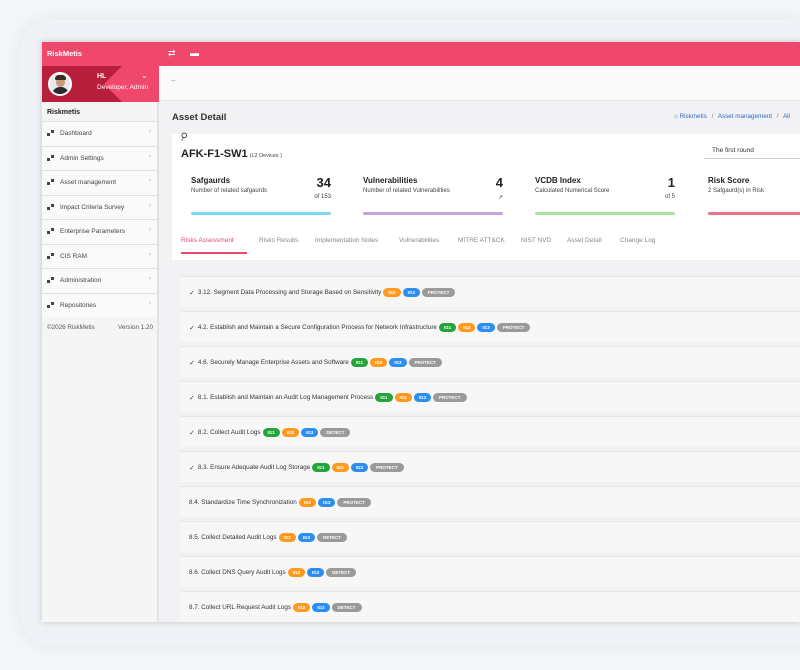 The height and width of the screenshot is (670, 800). I want to click on sidebar-item-cis-ram: CIS RAM ›, so click(99, 255).